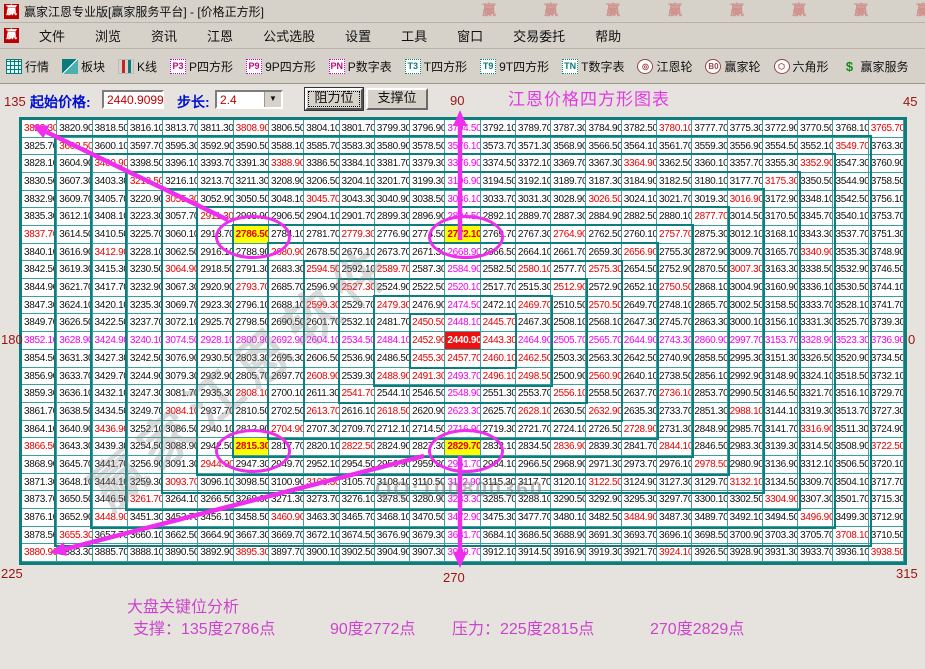 Image resolution: width=925 pixels, height=669 pixels. Describe the element at coordinates (697, 629) in the screenshot. I see `footer-keylevel-3: 270度2829点` at that location.